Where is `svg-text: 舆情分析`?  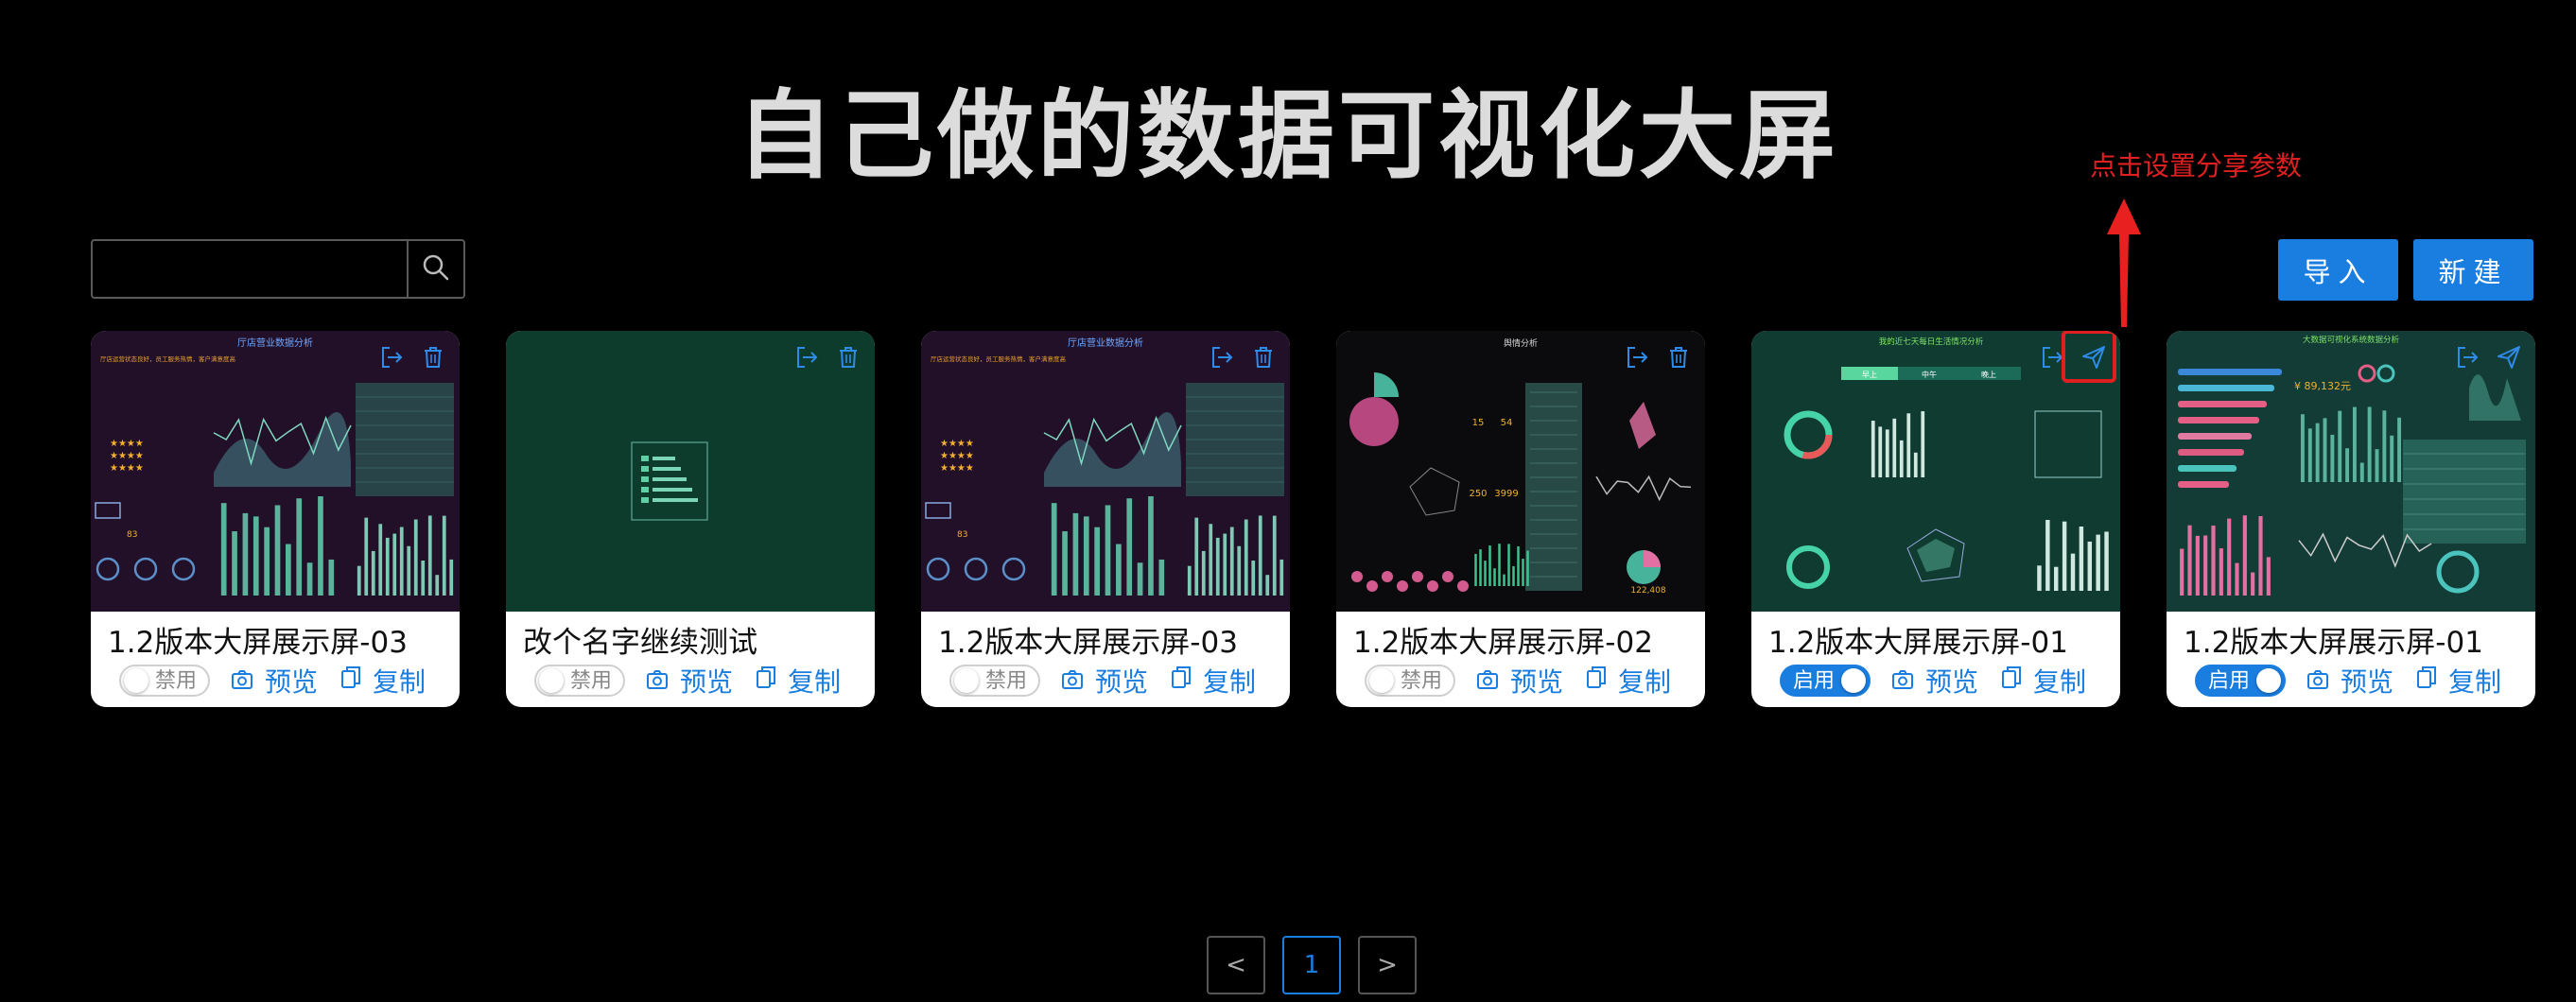
svg-text: 舆情分析 is located at coordinates (1521, 343).